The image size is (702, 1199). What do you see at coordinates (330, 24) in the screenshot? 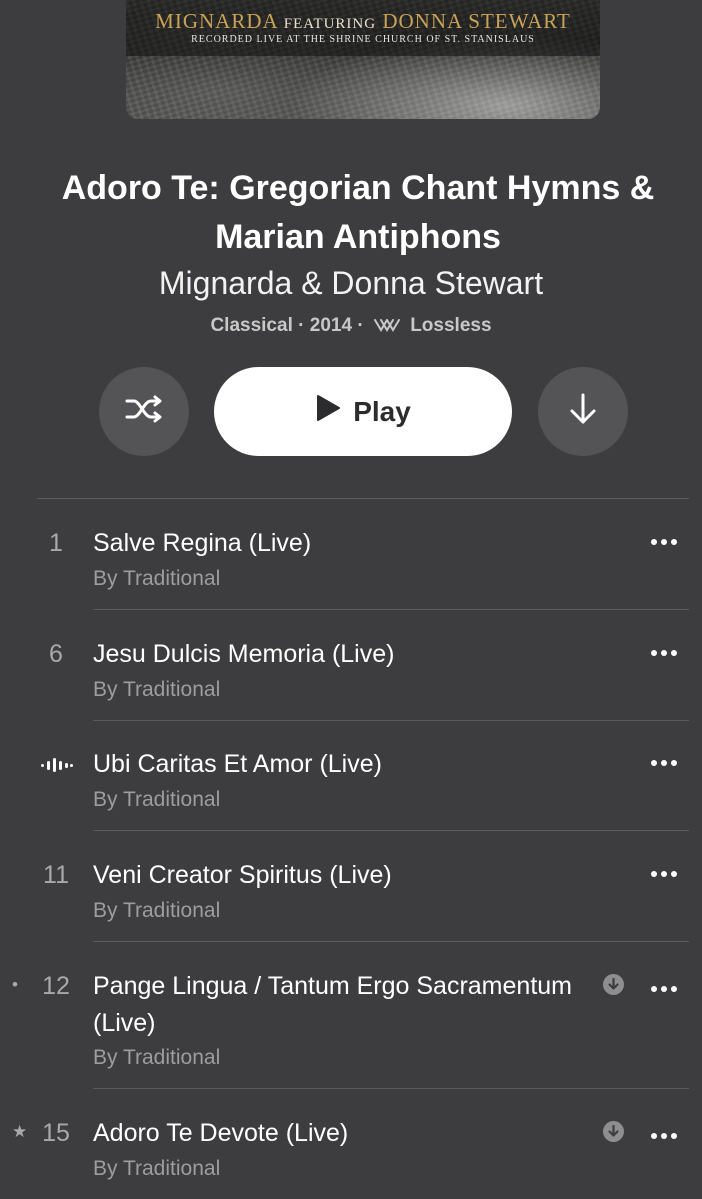
I see `artwork-featuring: Featuring` at bounding box center [330, 24].